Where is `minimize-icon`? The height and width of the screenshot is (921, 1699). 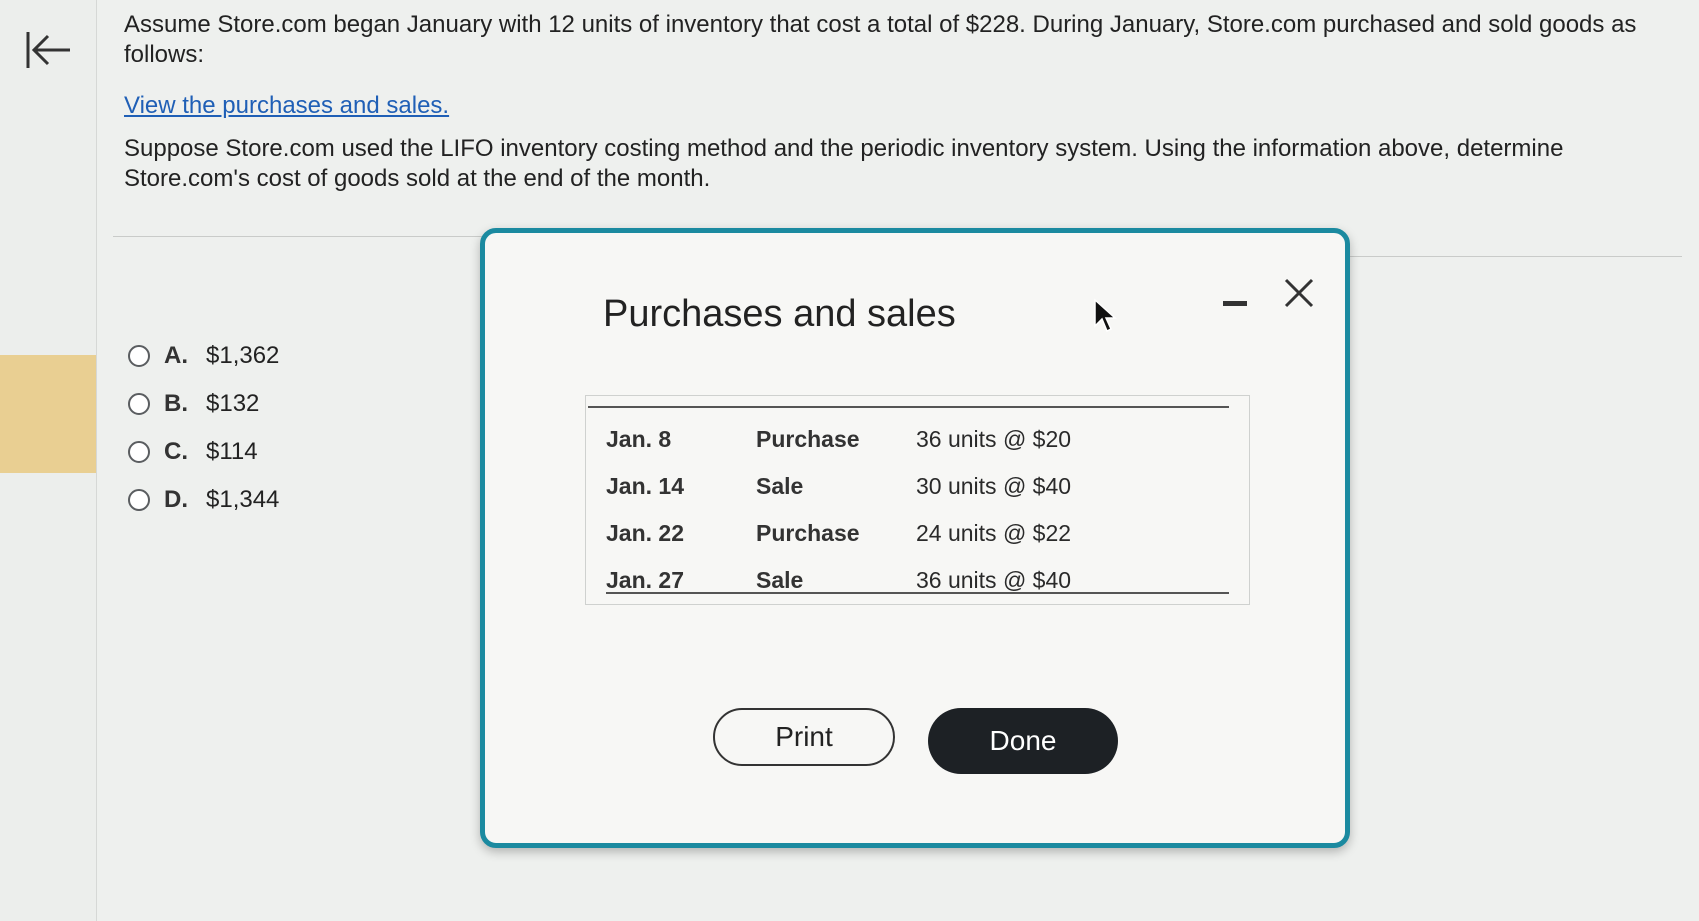
minimize-icon is located at coordinates (1235, 303).